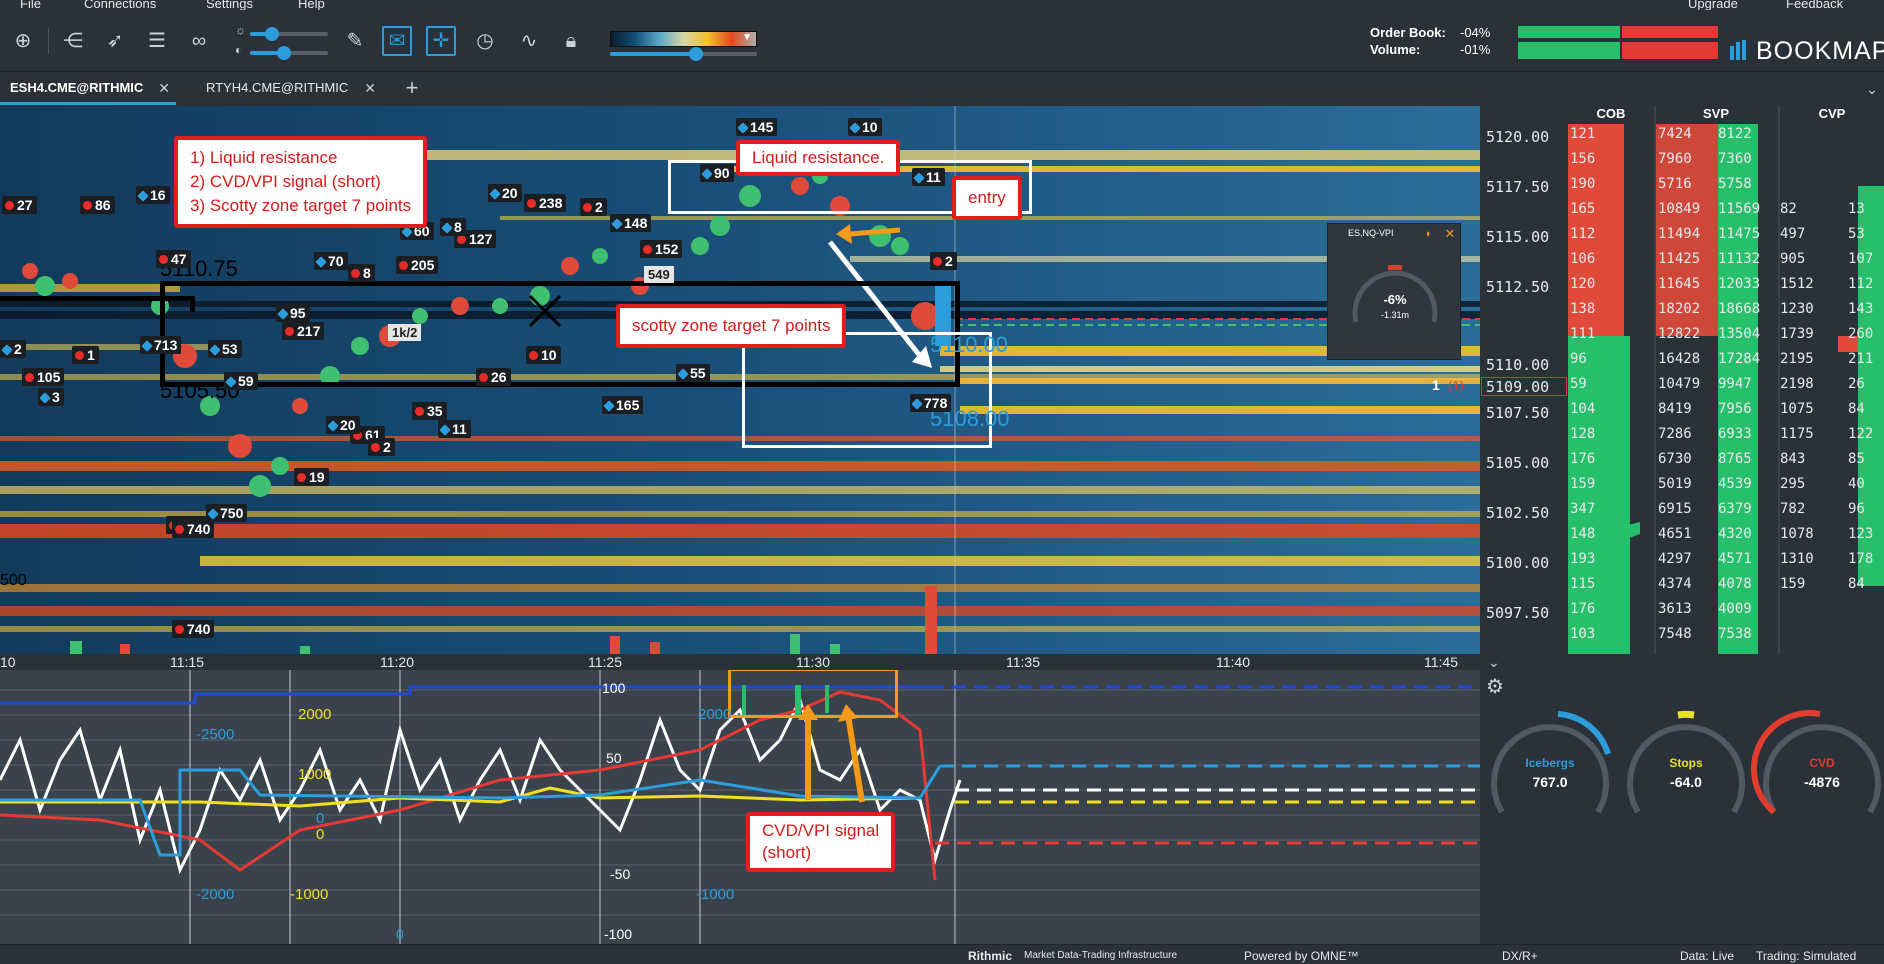 The height and width of the screenshot is (964, 1884). I want to click on callout-liquid-resistance: Liquid resistance., so click(818, 158).